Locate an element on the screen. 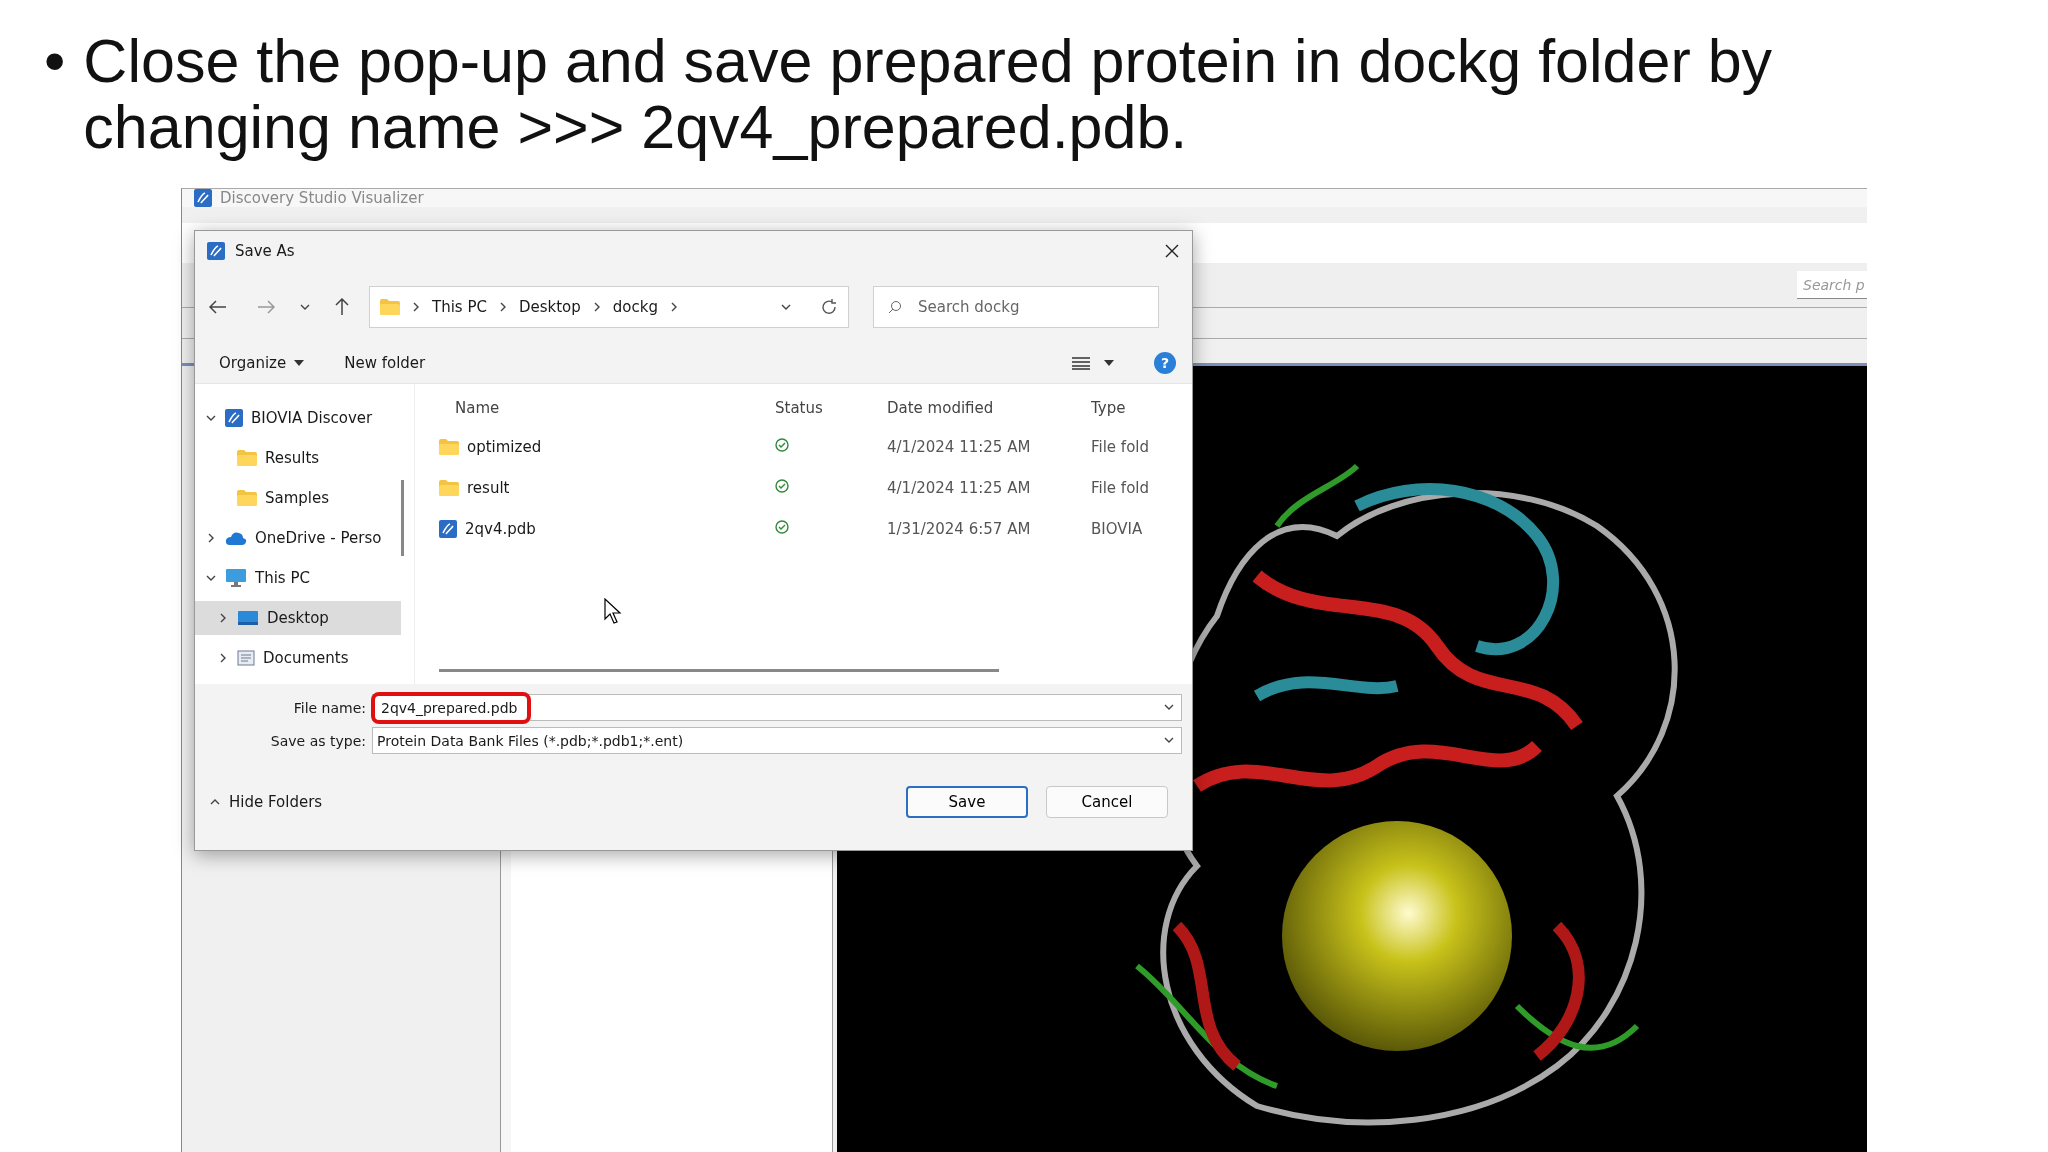  slide-text: Close the pop-up and save prepared protein in dockg folder by changing name >>> 2qv4_prepared.pdb. is located at coordinates (928, 95).